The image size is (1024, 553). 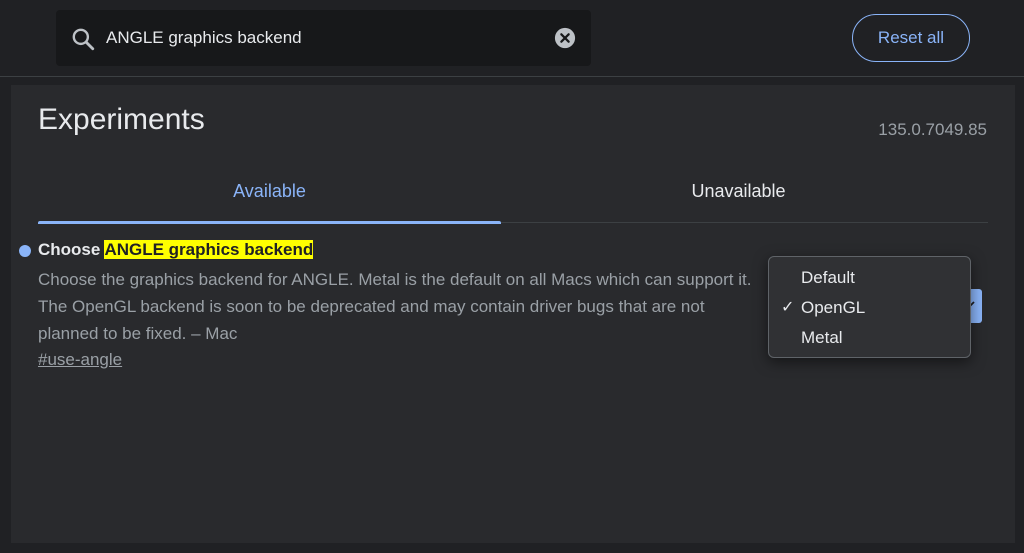 What do you see at coordinates (25, 251) in the screenshot?
I see `modified-dot-icon` at bounding box center [25, 251].